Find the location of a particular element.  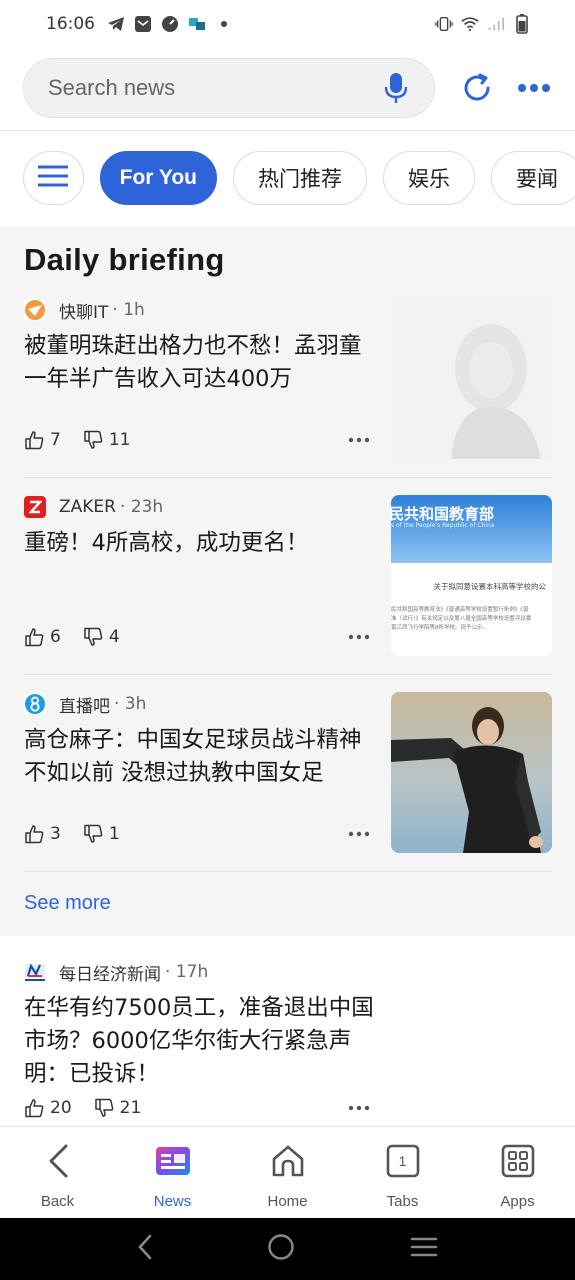

system-home-icon is located at coordinates (281, 1249).